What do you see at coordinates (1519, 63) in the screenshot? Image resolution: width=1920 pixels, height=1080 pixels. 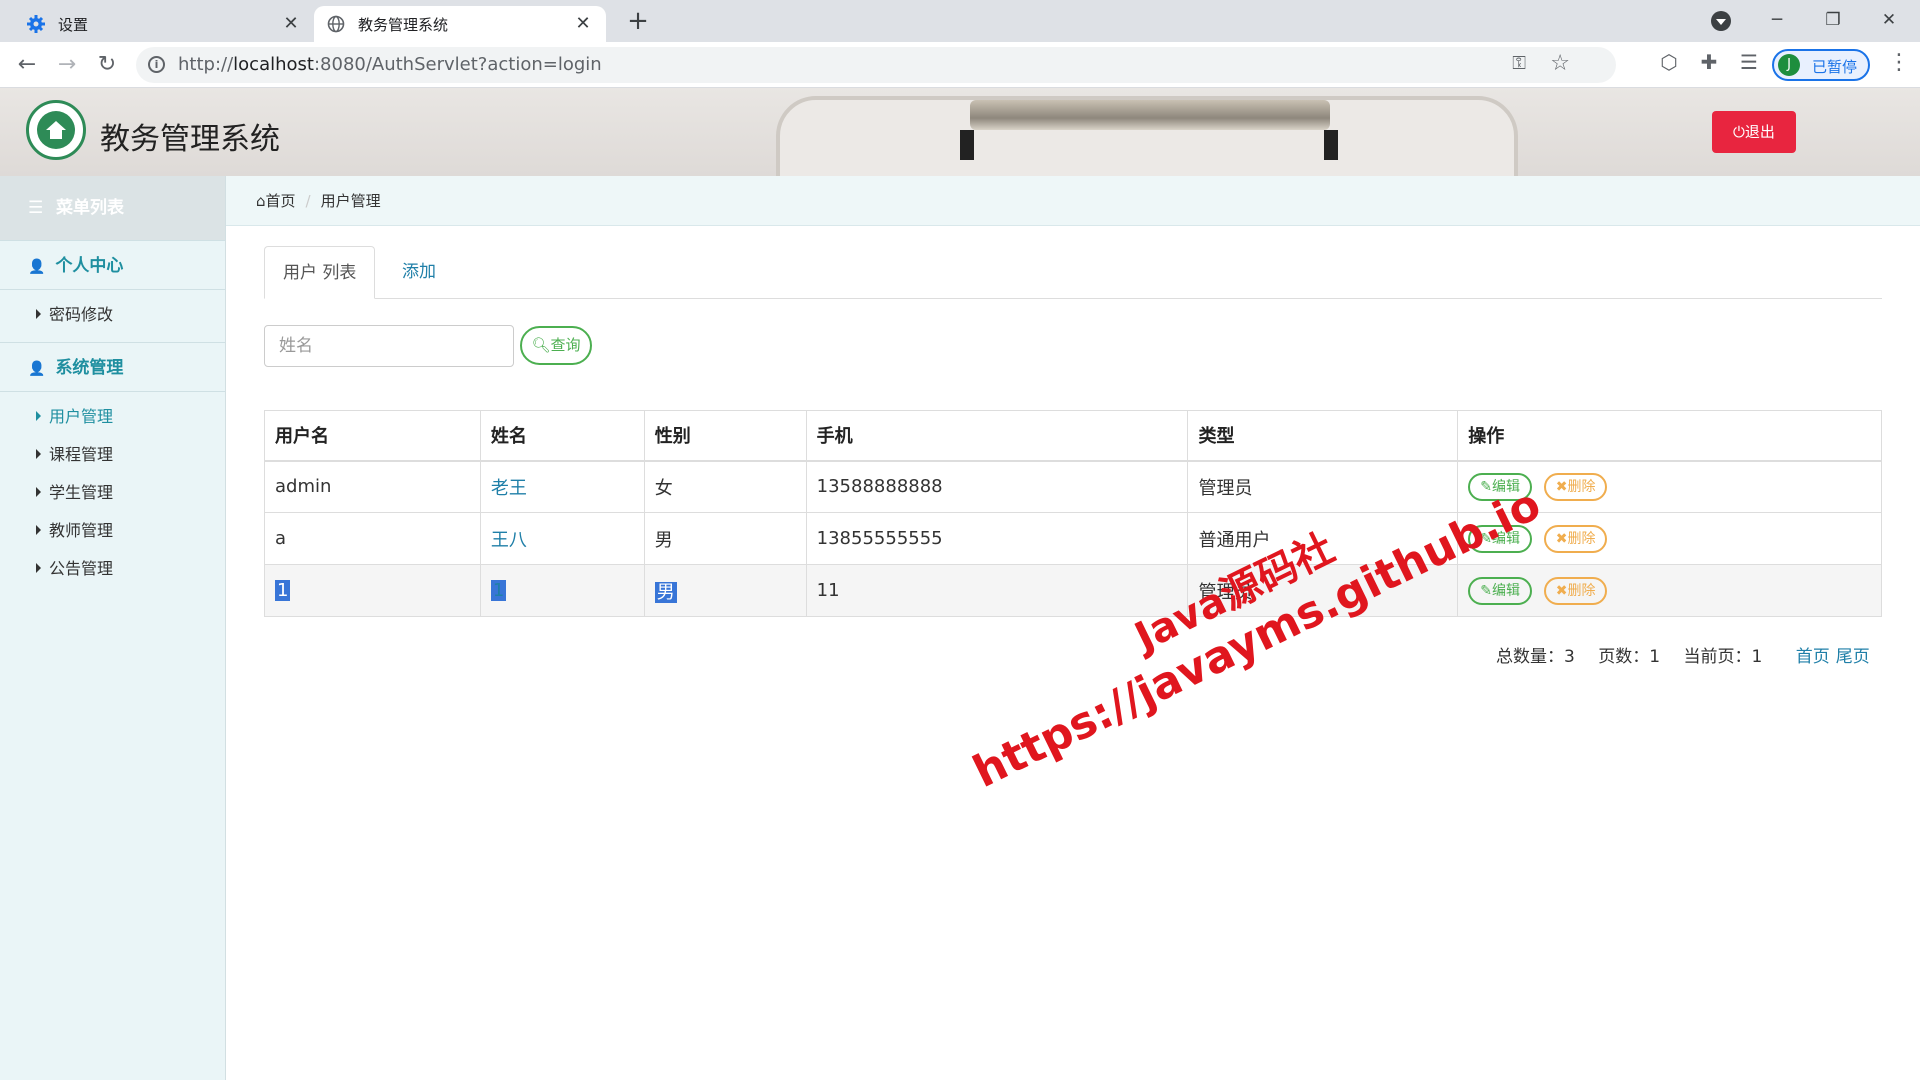 I see `key-icon: ⚿` at bounding box center [1519, 63].